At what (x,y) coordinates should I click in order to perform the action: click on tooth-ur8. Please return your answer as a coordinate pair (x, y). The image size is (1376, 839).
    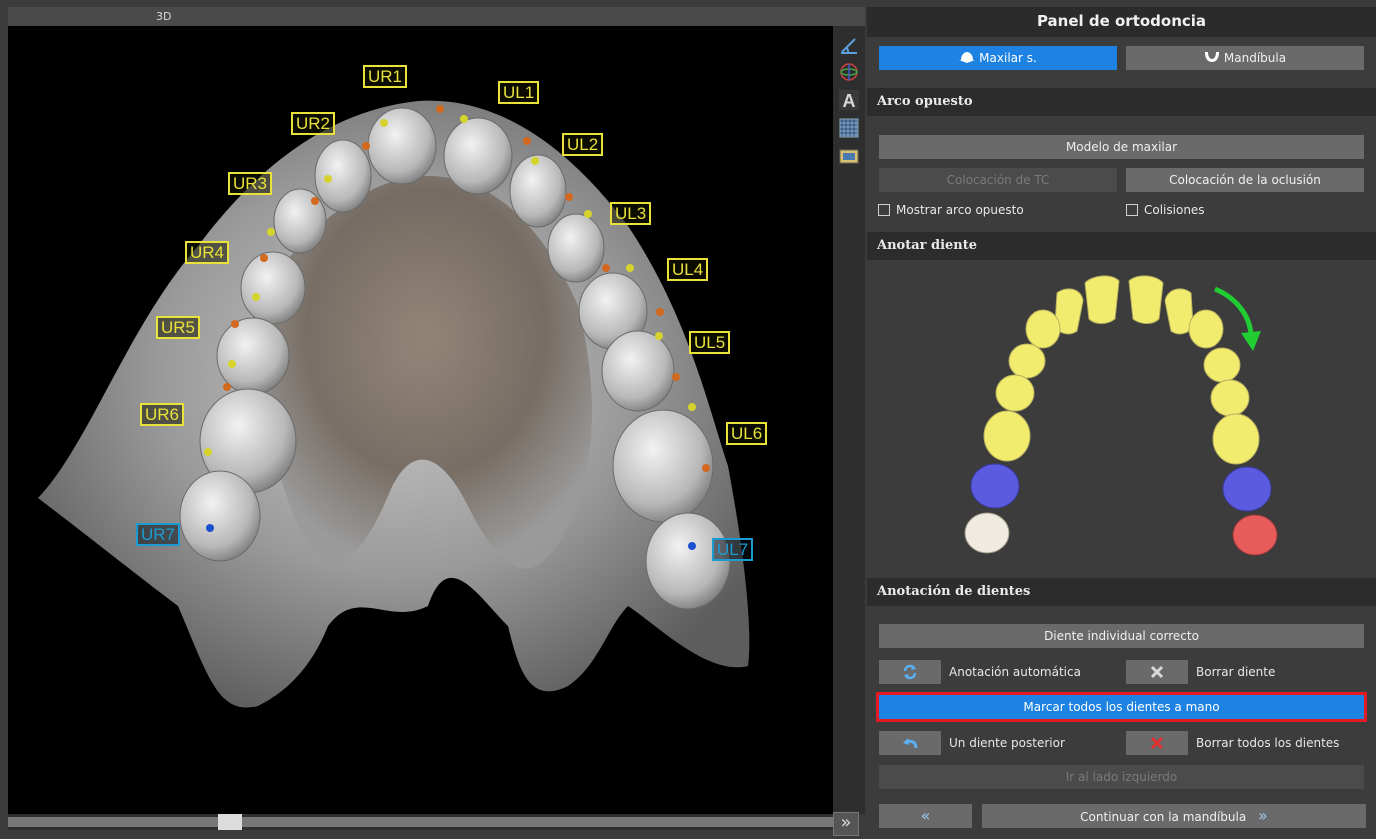
    Looking at the image, I should click on (1255, 535).